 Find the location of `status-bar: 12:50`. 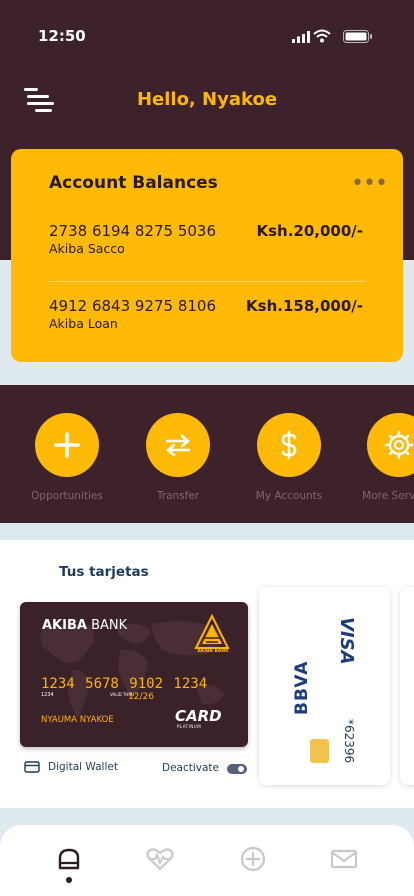

status-bar: 12:50 is located at coordinates (207, 30).